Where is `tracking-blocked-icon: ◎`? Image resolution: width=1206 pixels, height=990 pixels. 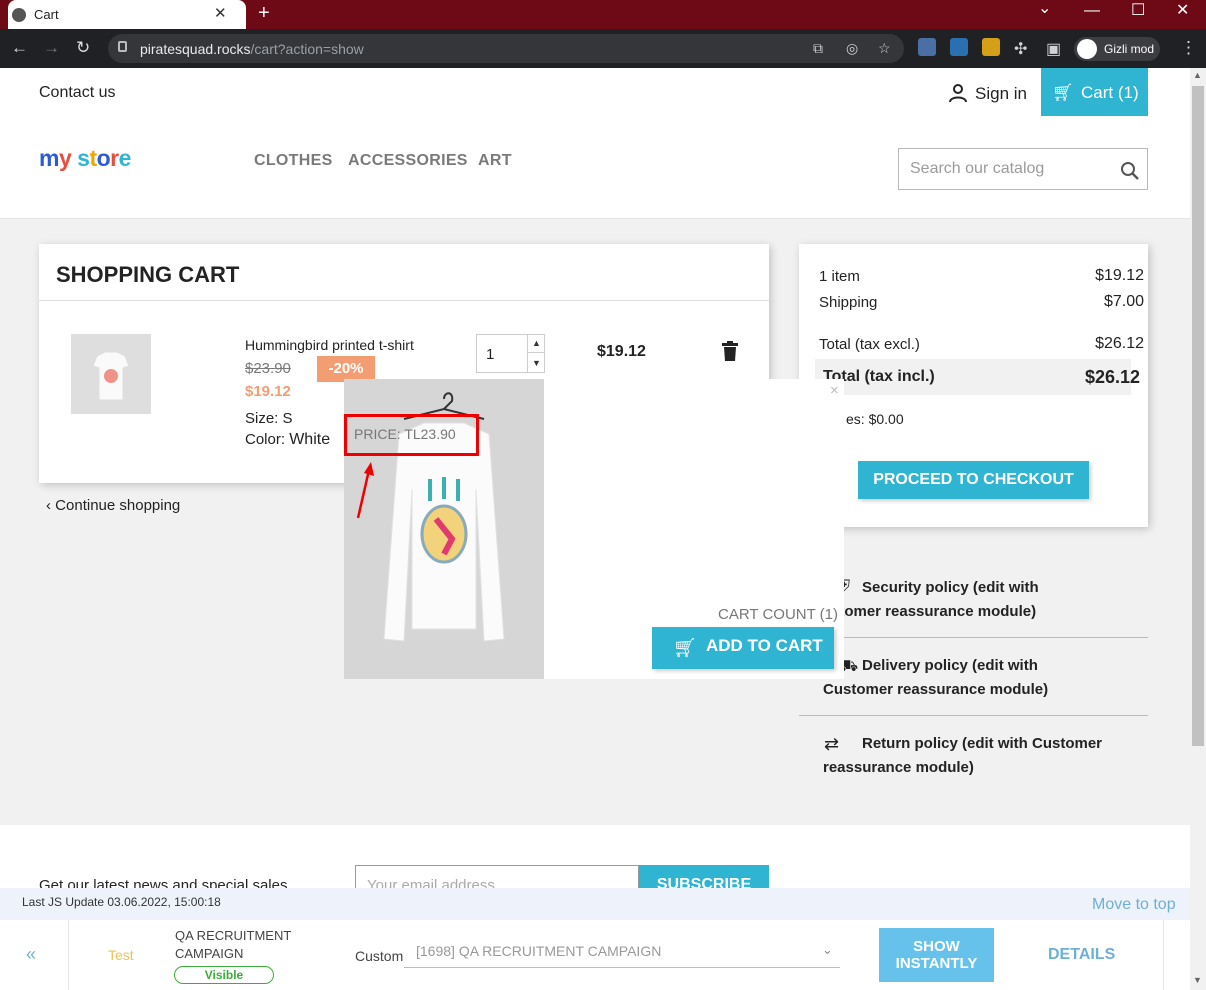
tracking-blocked-icon: ◎ is located at coordinates (852, 48).